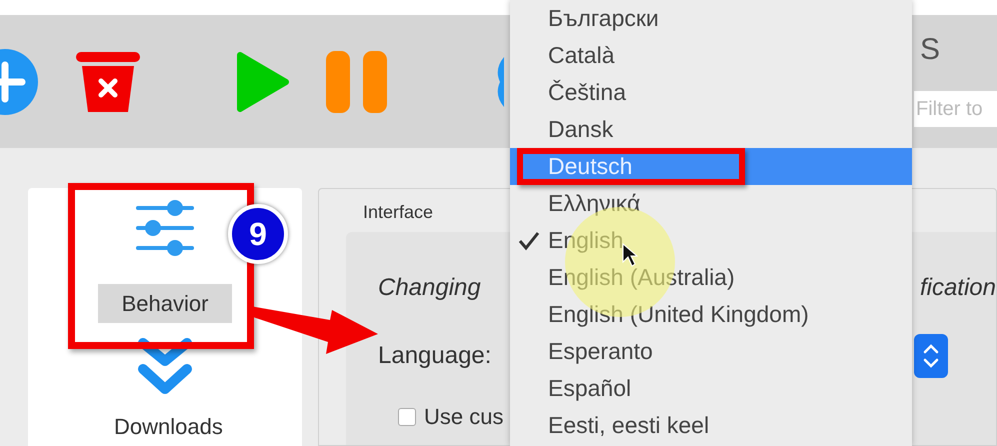 This screenshot has height=446, width=997. Describe the element at coordinates (429, 288) in the screenshot. I see `notice-text: Changing` at that location.